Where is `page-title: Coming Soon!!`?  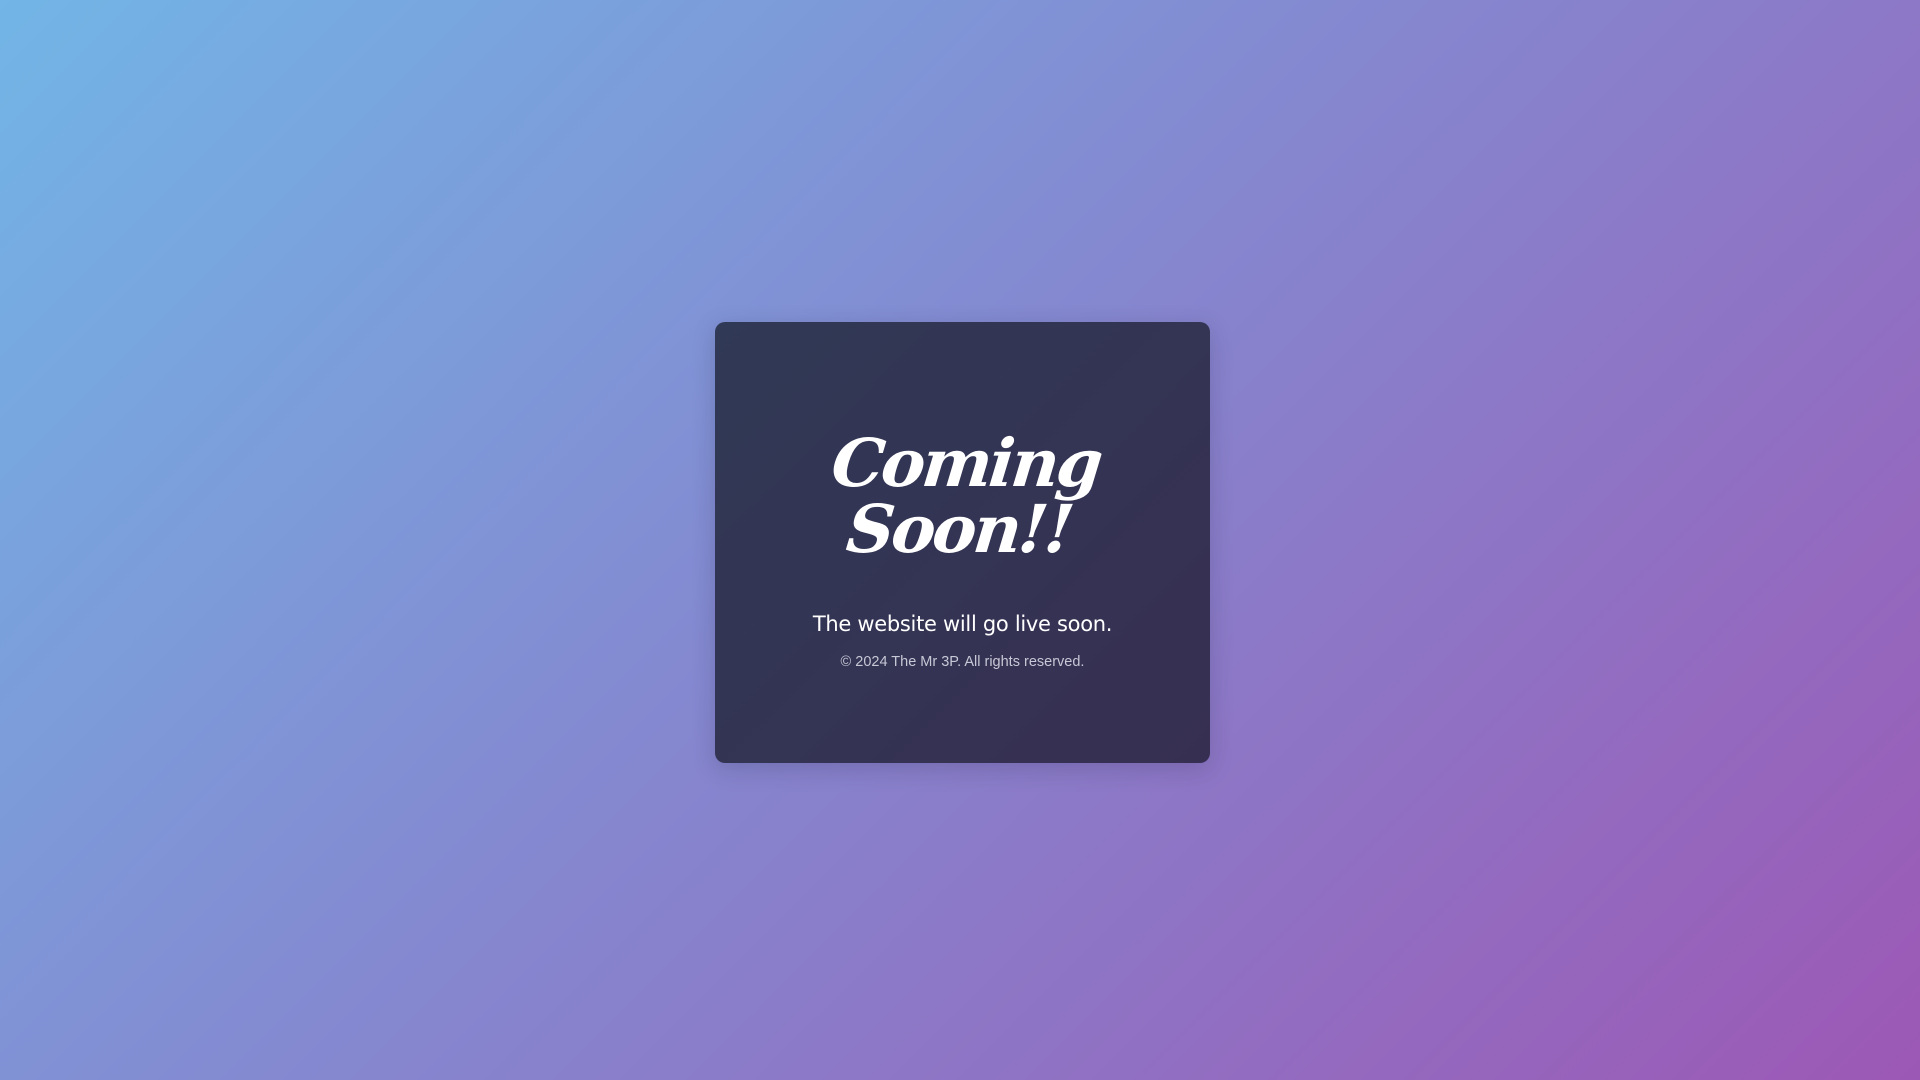
page-title: Coming Soon!! is located at coordinates (966, 495).